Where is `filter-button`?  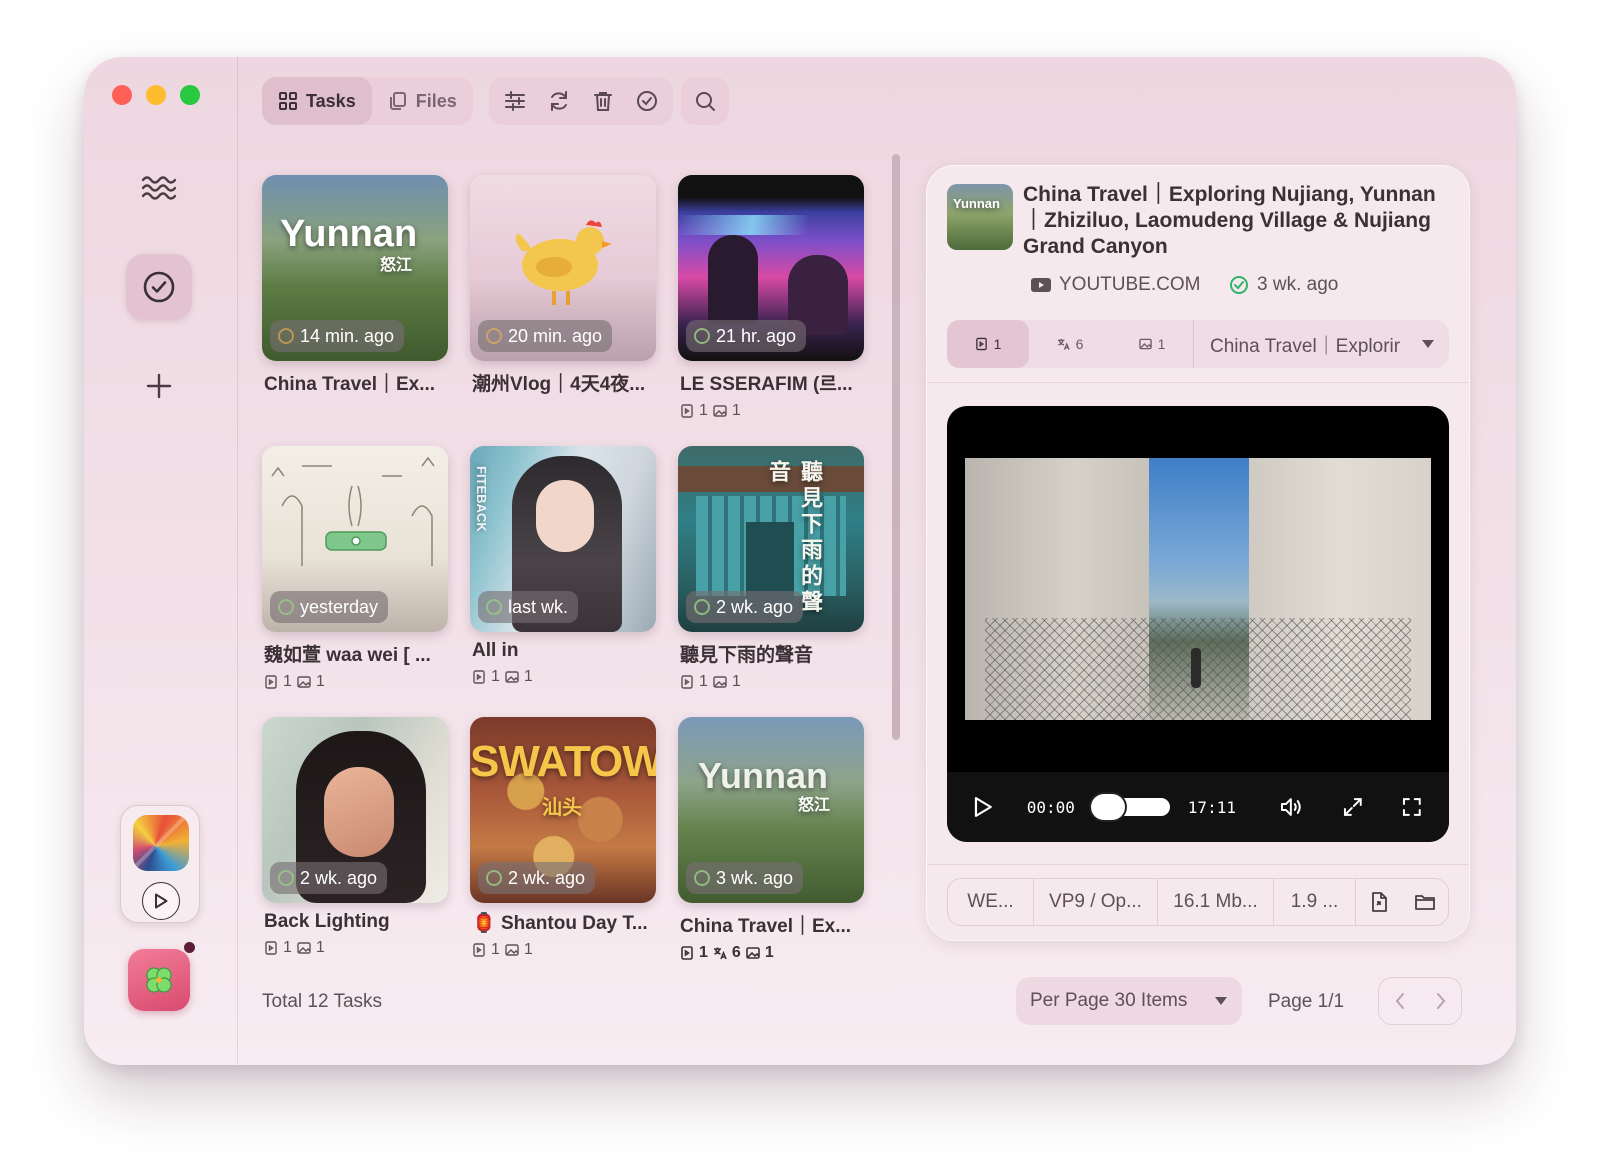 filter-button is located at coordinates (515, 101).